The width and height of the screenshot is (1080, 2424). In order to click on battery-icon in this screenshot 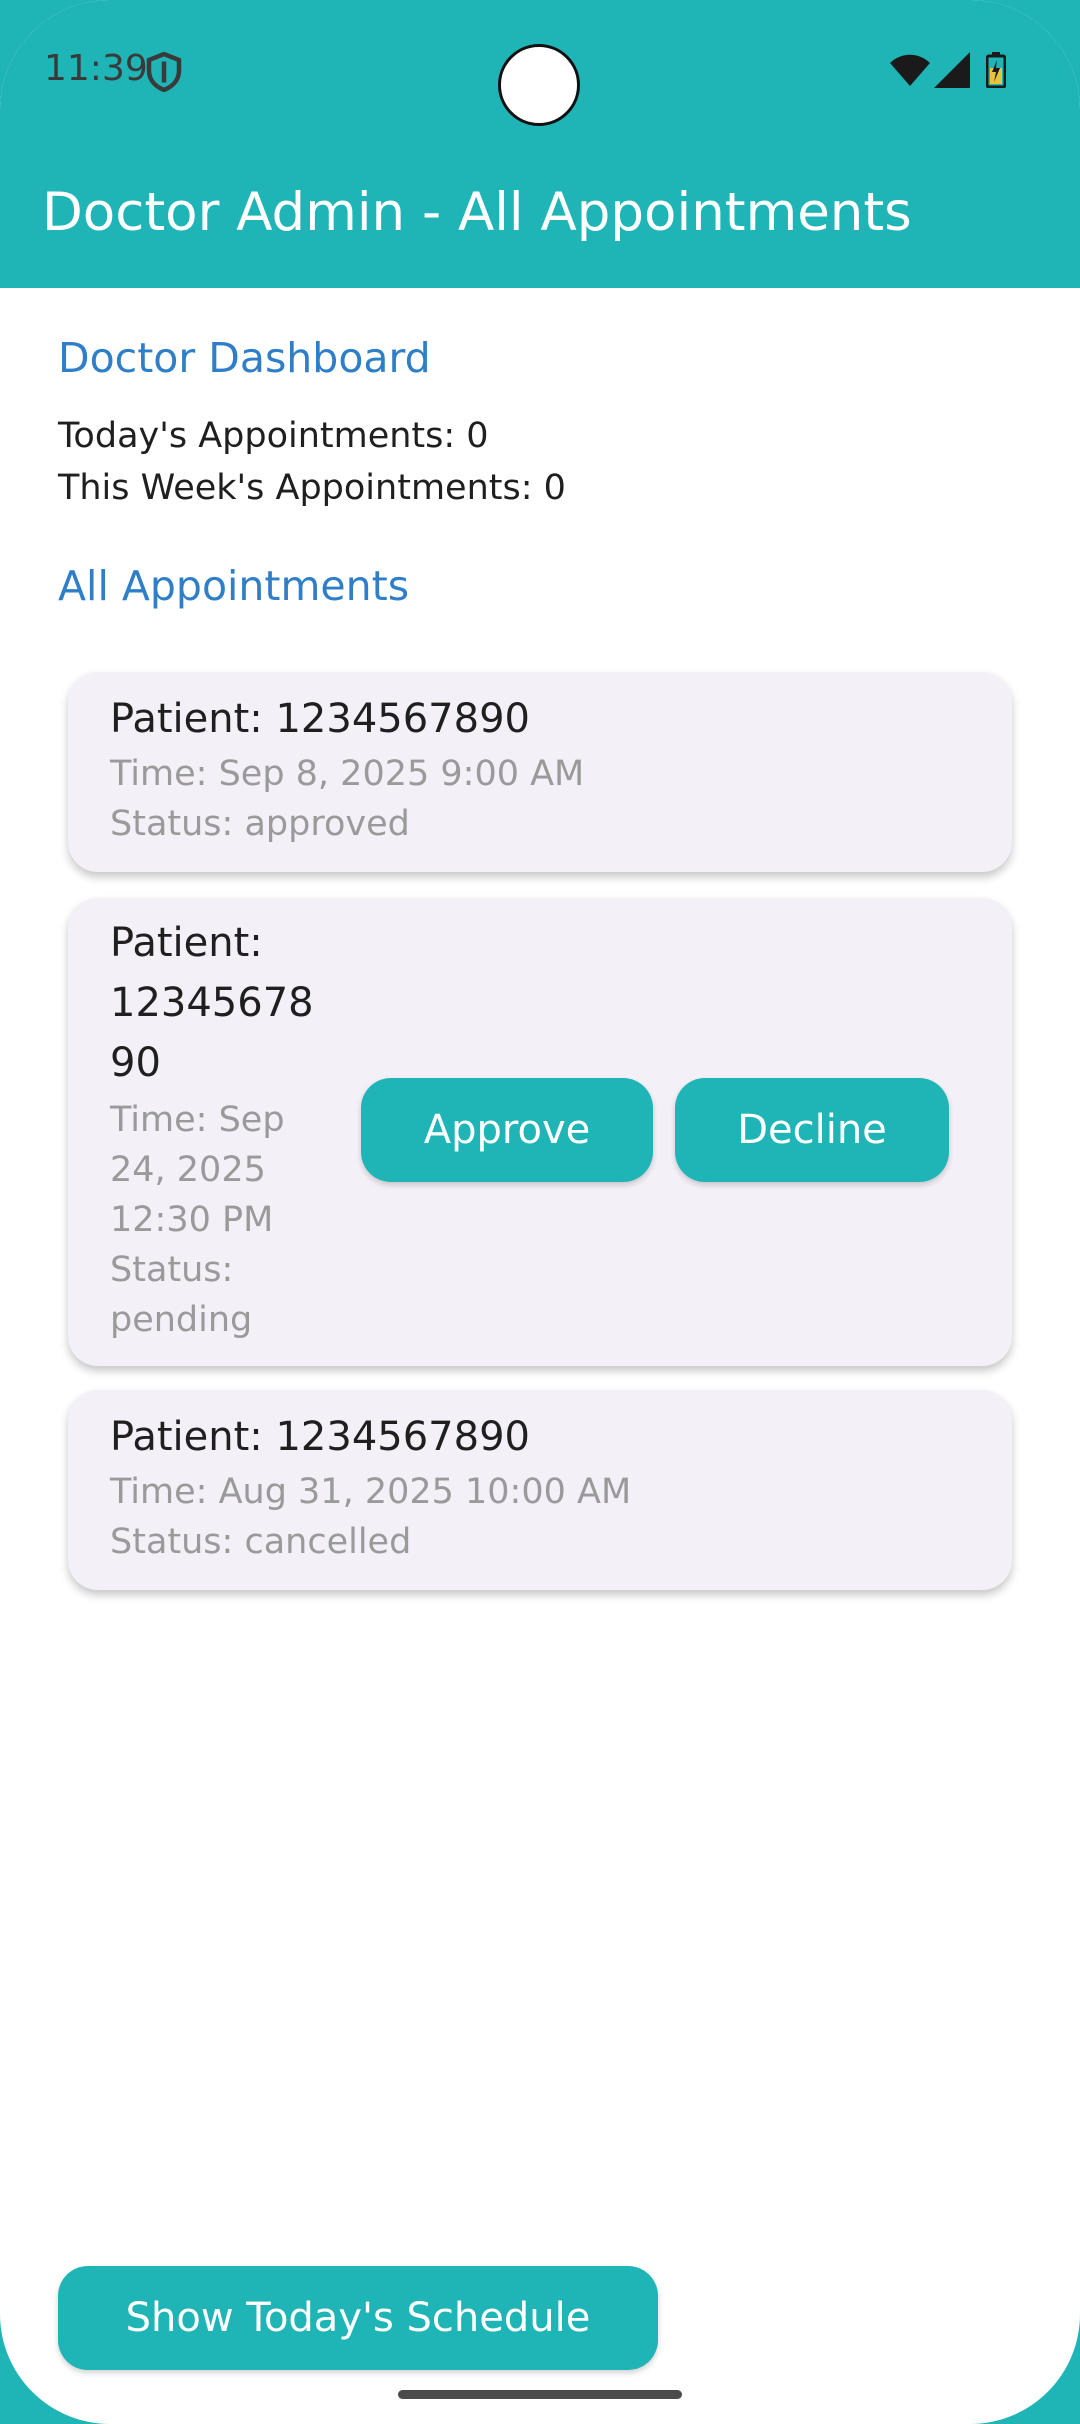, I will do `click(996, 70)`.